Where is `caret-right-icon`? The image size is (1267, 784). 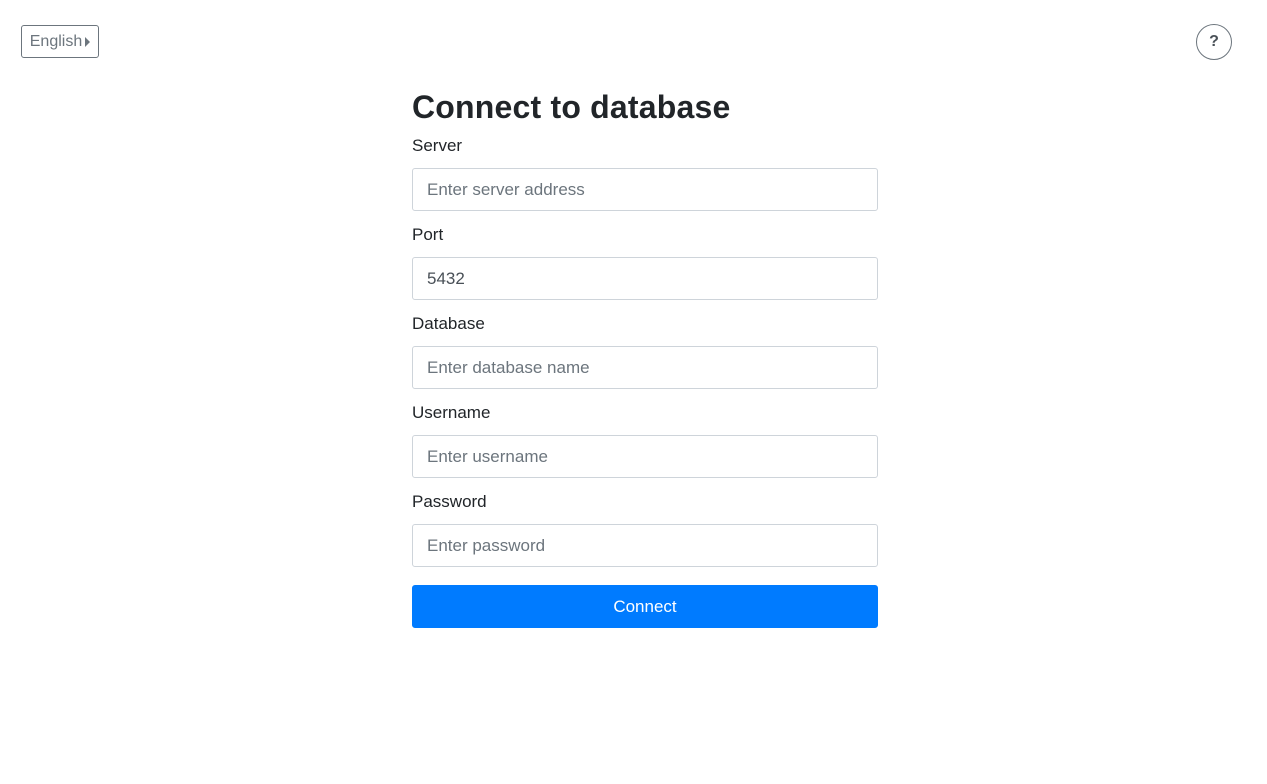
caret-right-icon is located at coordinates (88, 42).